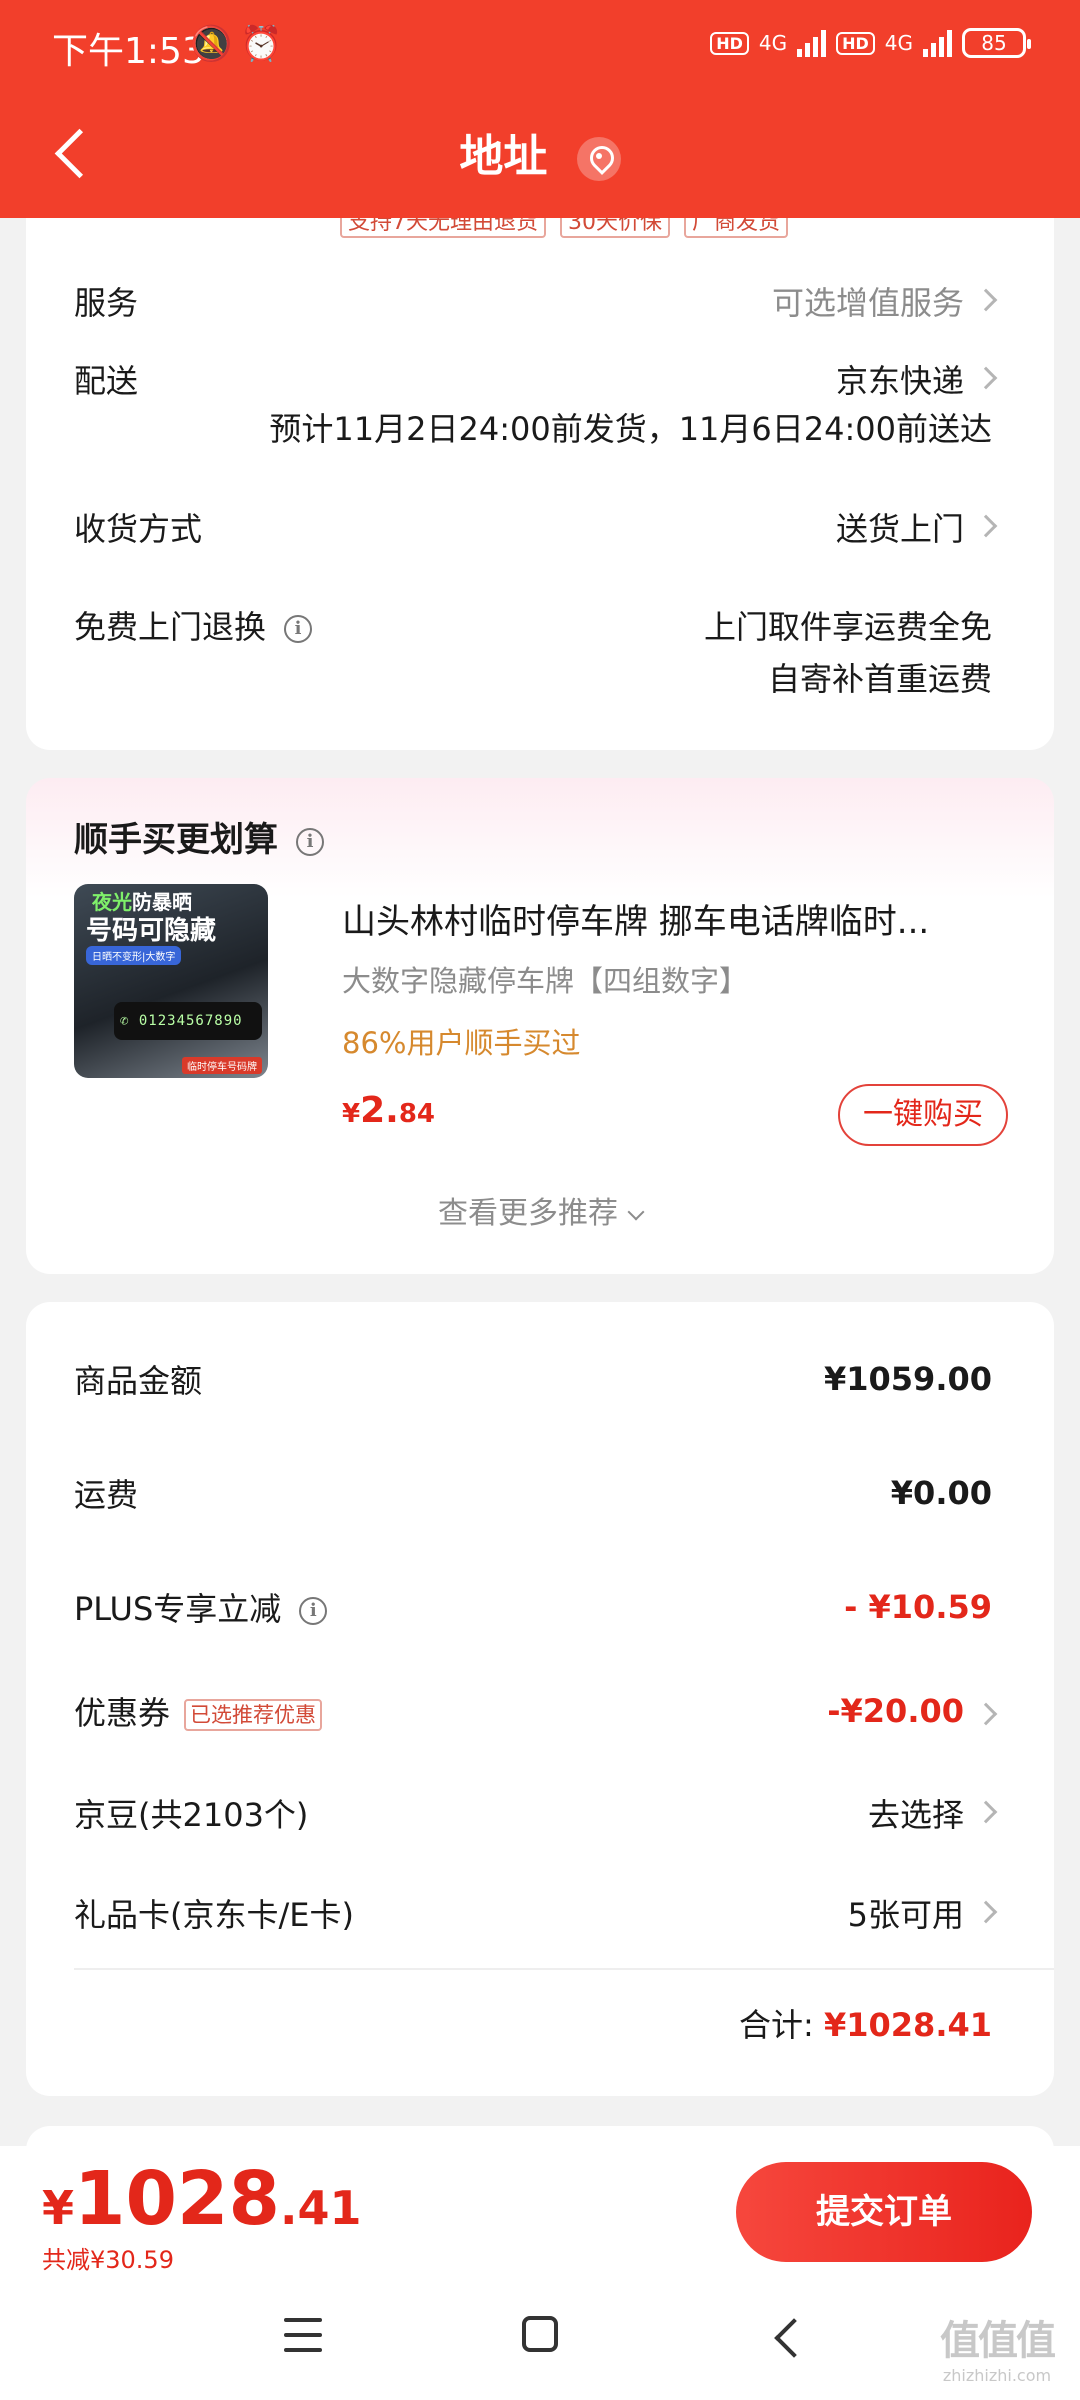 This screenshot has width=1080, height=2400. What do you see at coordinates (379, 1110) in the screenshot?
I see `price-int: 2.` at bounding box center [379, 1110].